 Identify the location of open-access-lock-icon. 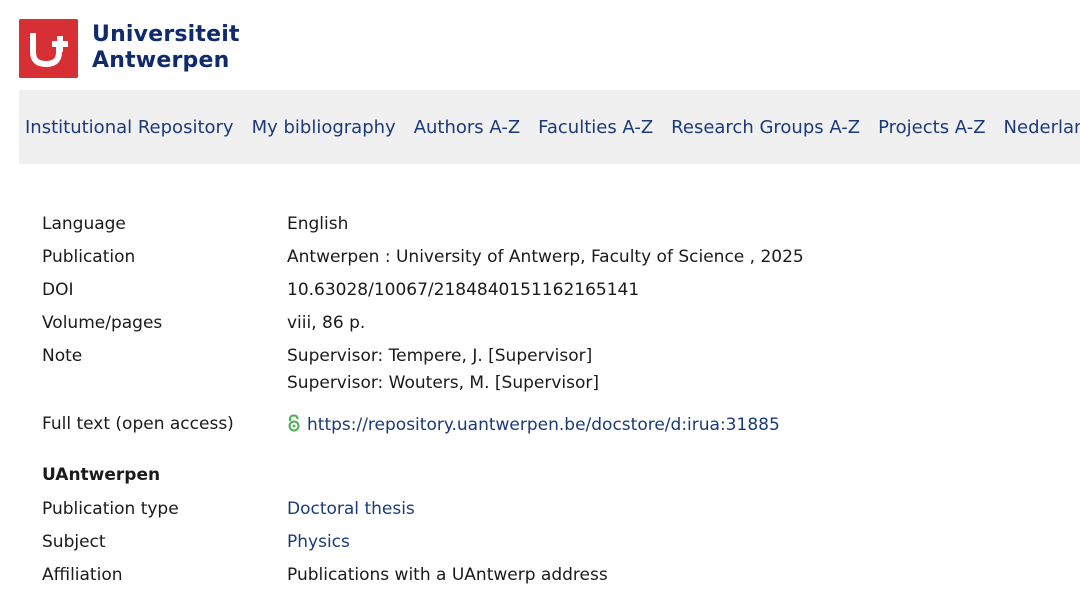
(294, 423).